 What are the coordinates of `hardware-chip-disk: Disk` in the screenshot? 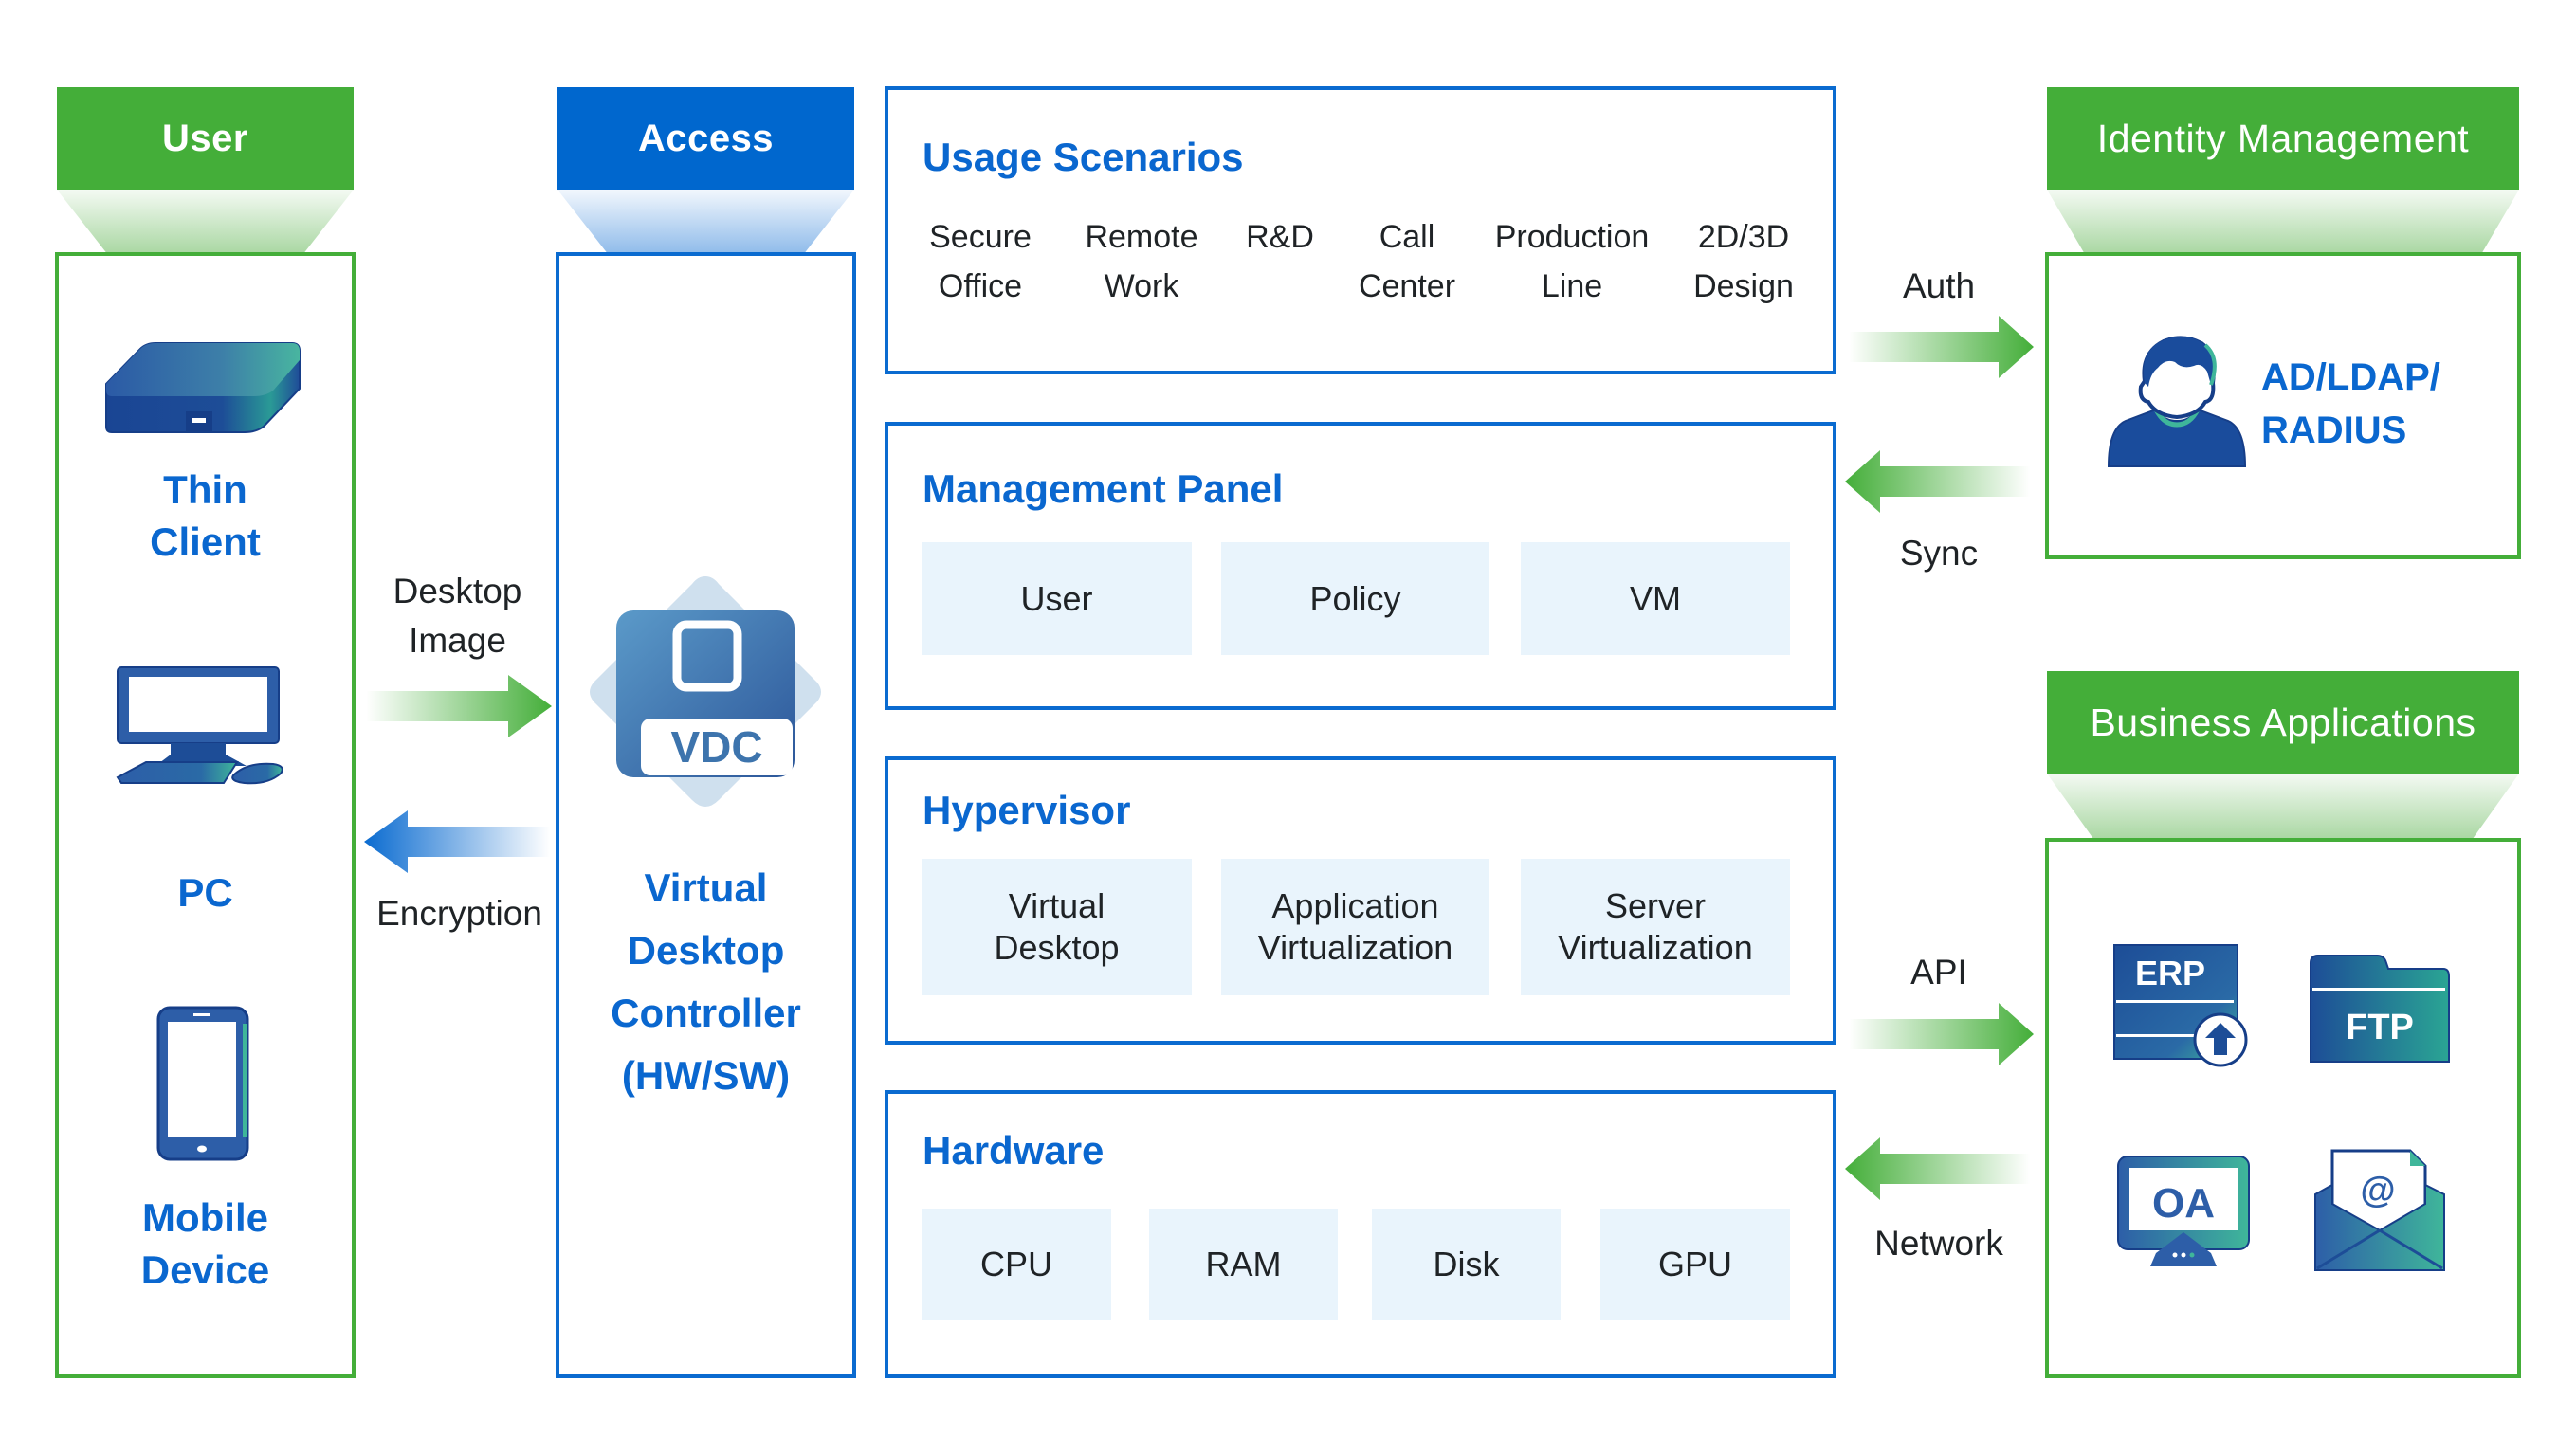 It's located at (1466, 1264).